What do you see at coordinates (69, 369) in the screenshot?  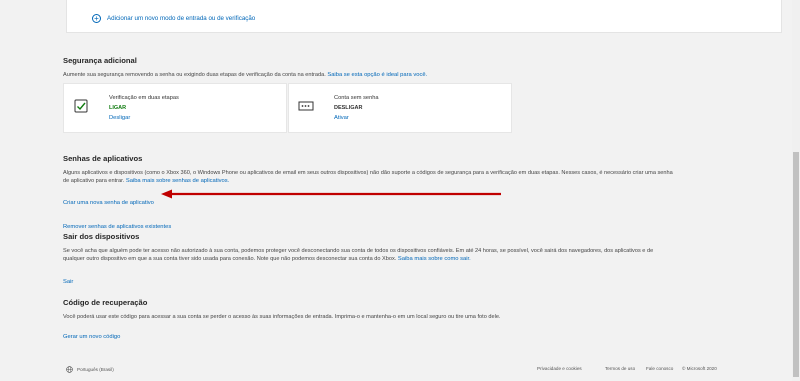 I see `globe-icon` at bounding box center [69, 369].